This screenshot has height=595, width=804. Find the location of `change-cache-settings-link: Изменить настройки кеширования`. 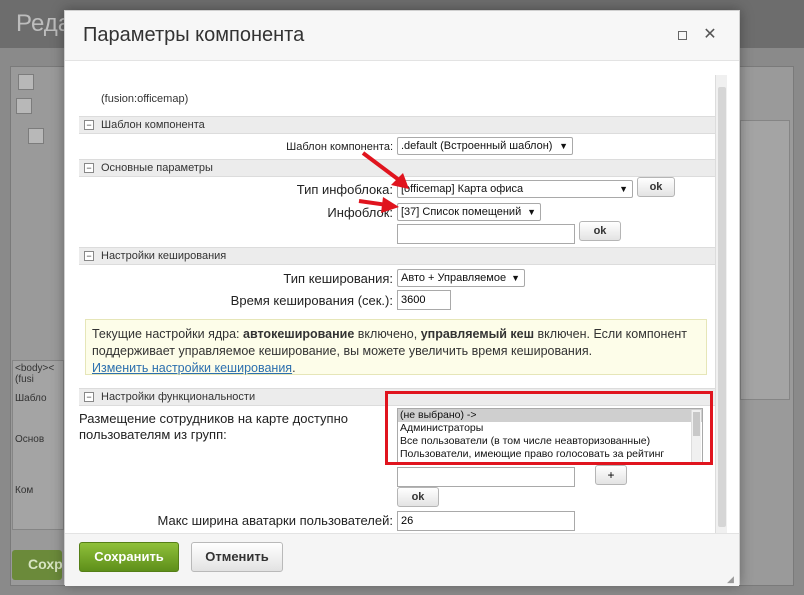

change-cache-settings-link: Изменить настройки кеширования is located at coordinates (192, 368).